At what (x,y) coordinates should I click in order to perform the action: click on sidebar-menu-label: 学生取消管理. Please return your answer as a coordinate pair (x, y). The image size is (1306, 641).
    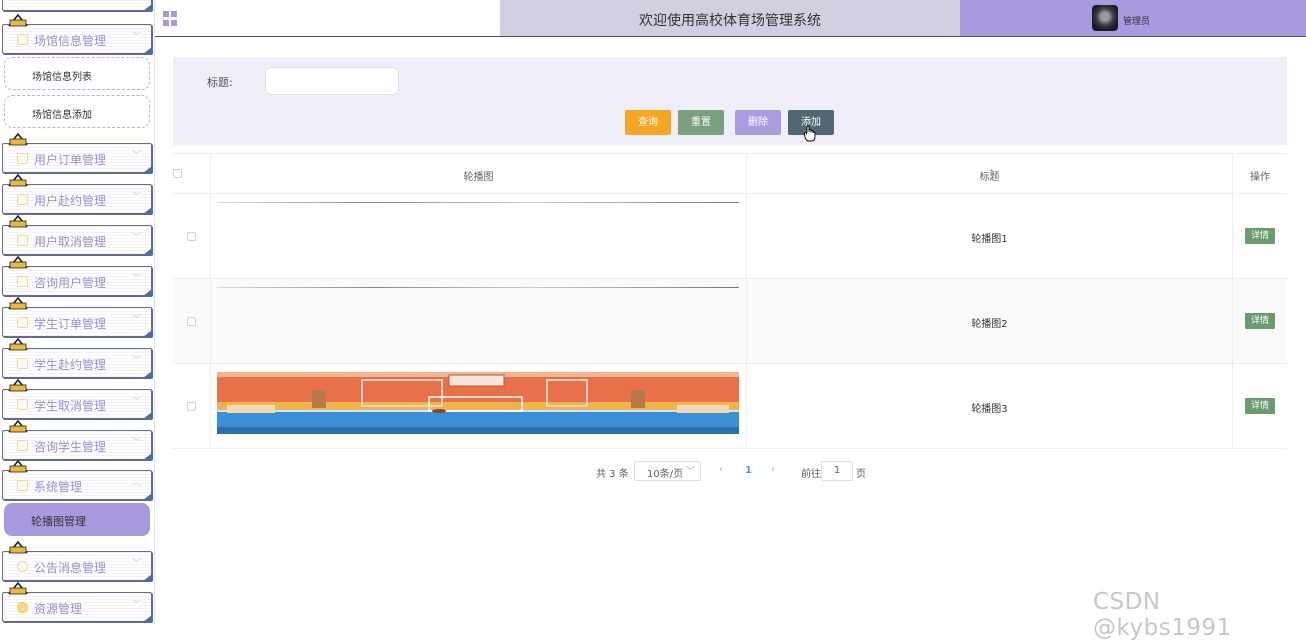
    Looking at the image, I should click on (70, 406).